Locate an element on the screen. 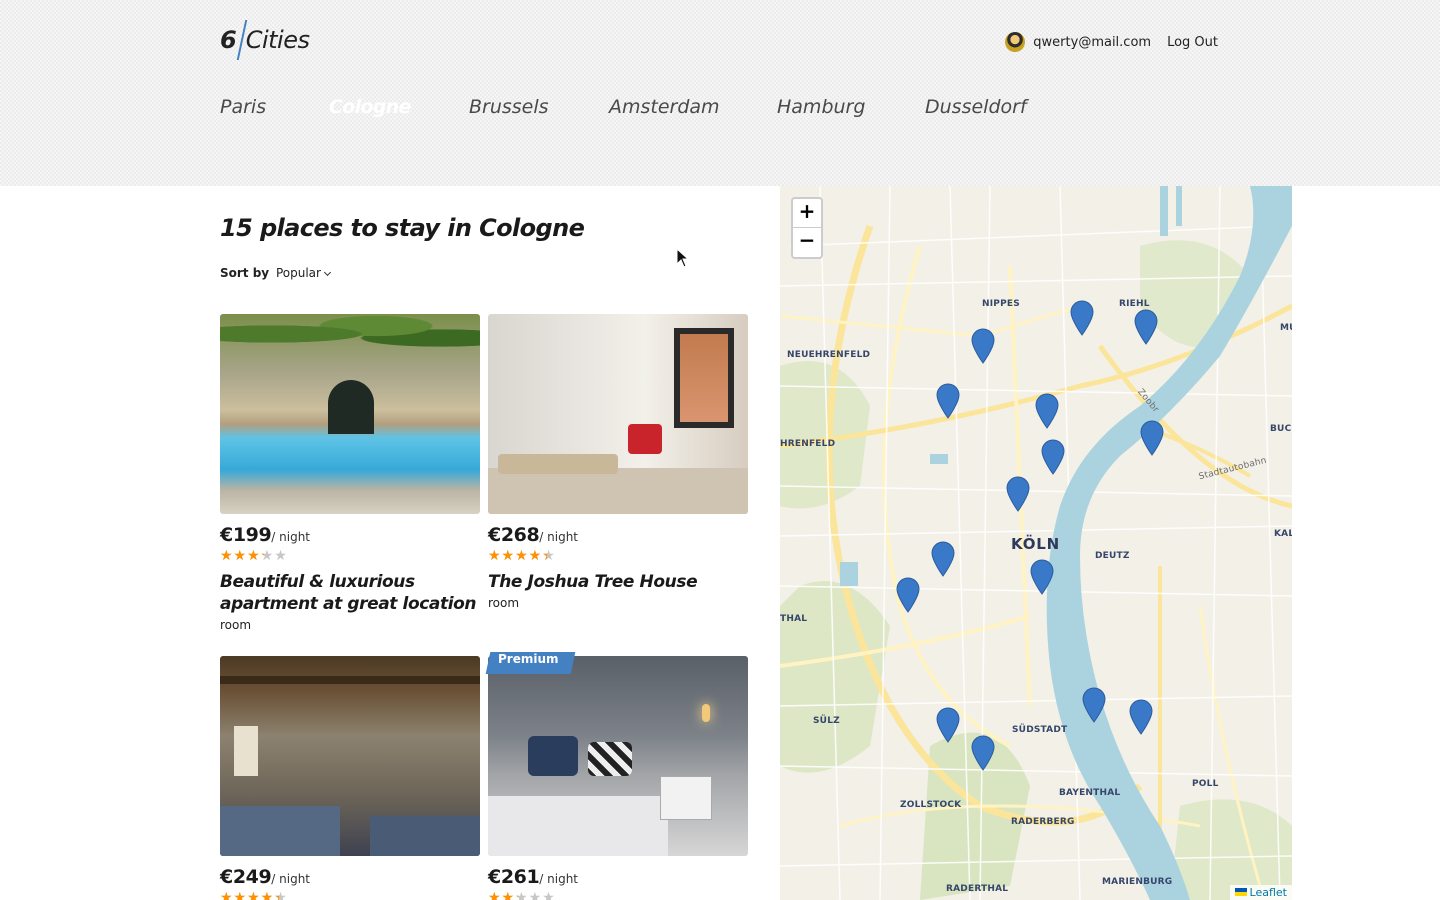 Image resolution: width=1440 pixels, height=900 pixels. tab-dusseldorf: Dusseldorf is located at coordinates (976, 115).